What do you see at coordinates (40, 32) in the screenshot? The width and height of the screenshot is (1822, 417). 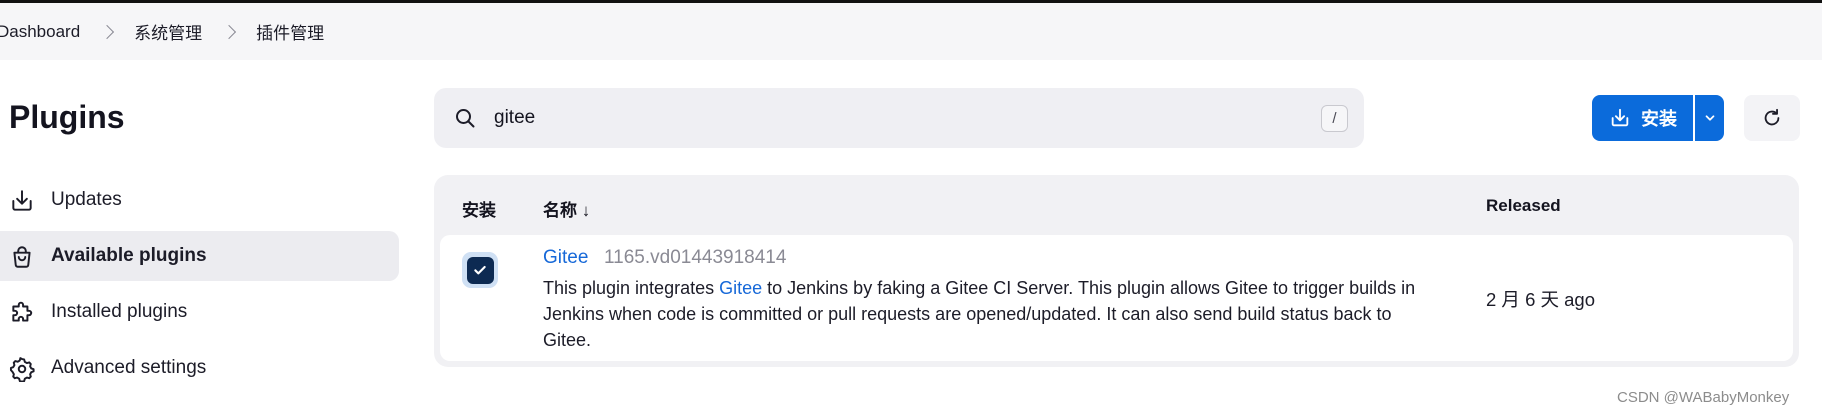 I see `breadcrumb-dashboard: Dashboard` at bounding box center [40, 32].